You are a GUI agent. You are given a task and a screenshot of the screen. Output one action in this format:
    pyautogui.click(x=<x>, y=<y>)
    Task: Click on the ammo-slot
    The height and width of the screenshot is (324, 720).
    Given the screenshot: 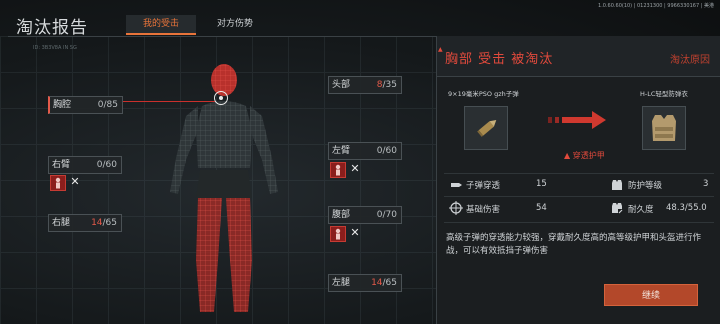 What is the action you would take?
    pyautogui.click(x=486, y=128)
    